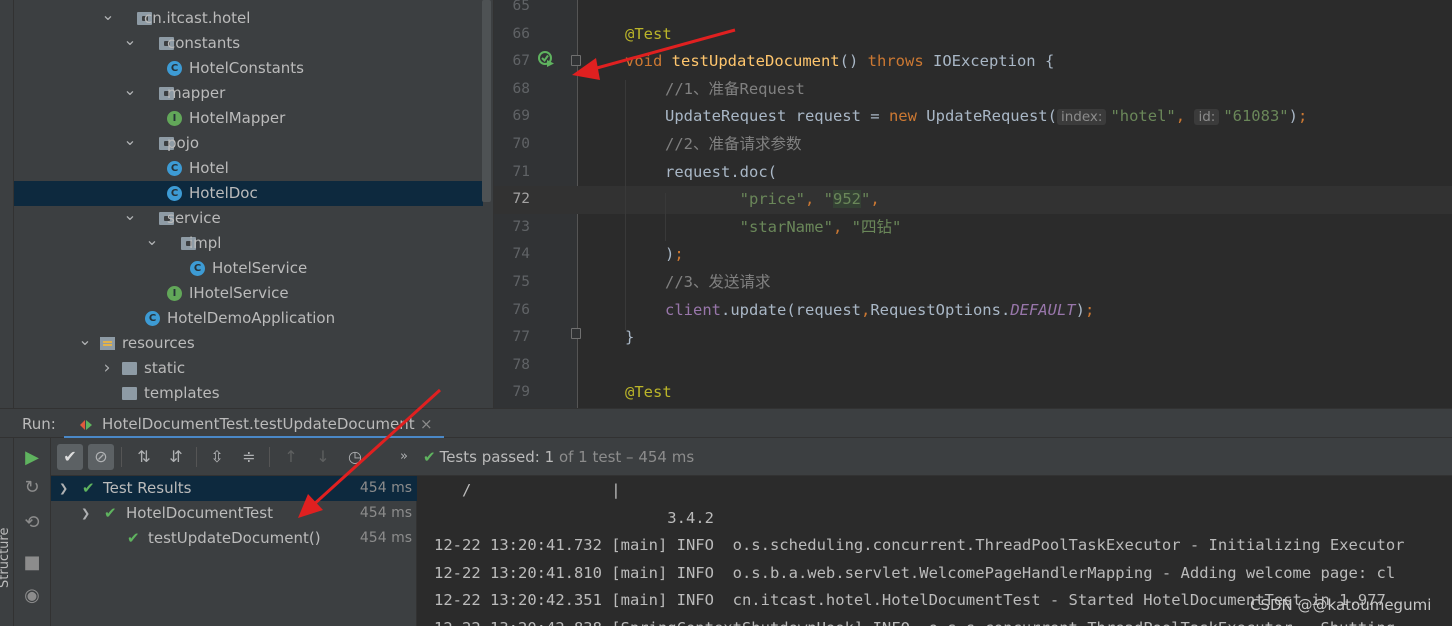 This screenshot has width=1452, height=626. What do you see at coordinates (670, 254) in the screenshot?
I see `code-token: )` at bounding box center [670, 254].